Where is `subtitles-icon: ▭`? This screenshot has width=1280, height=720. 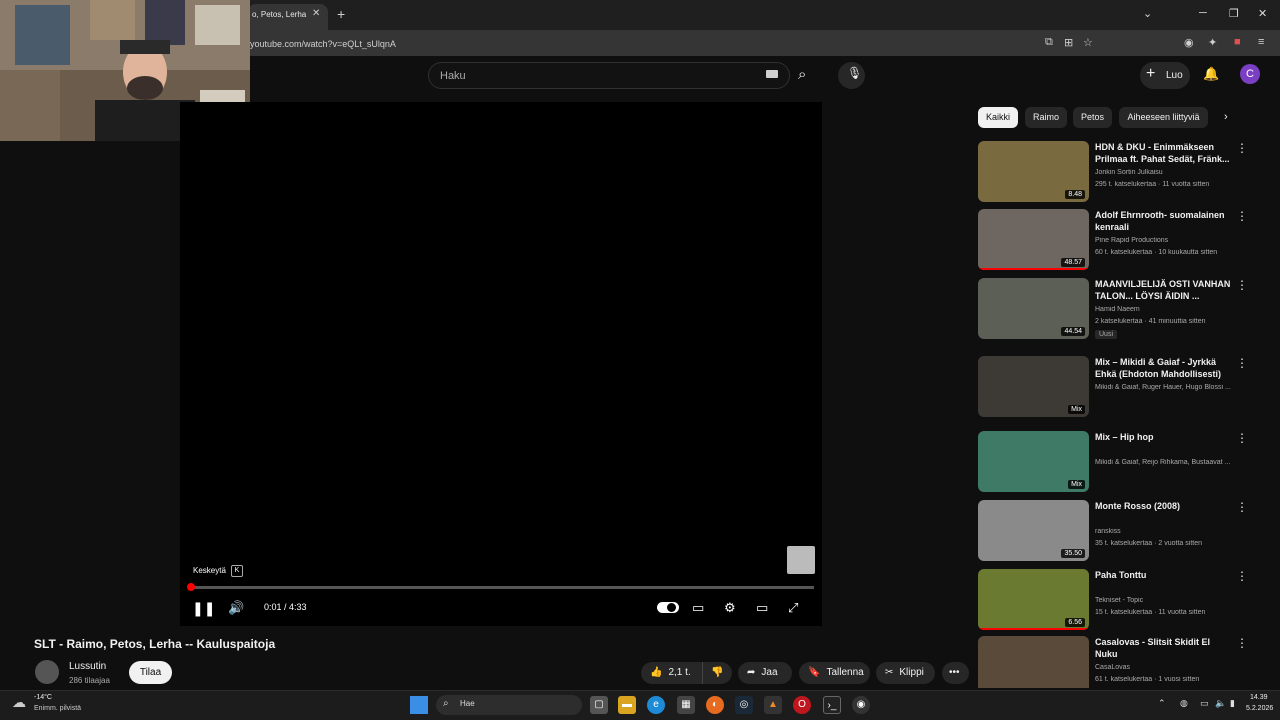 subtitles-icon: ▭ is located at coordinates (698, 608).